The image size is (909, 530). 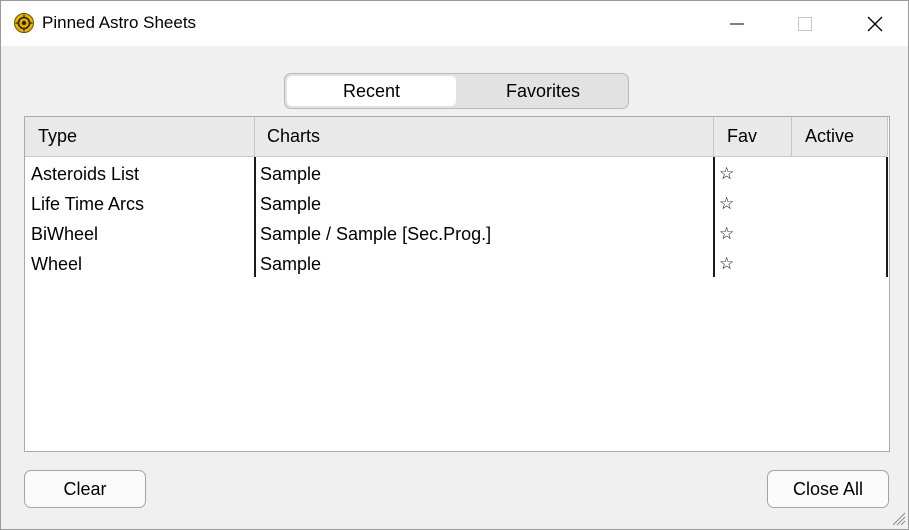 What do you see at coordinates (897, 517) in the screenshot?
I see `resize-grip-icon` at bounding box center [897, 517].